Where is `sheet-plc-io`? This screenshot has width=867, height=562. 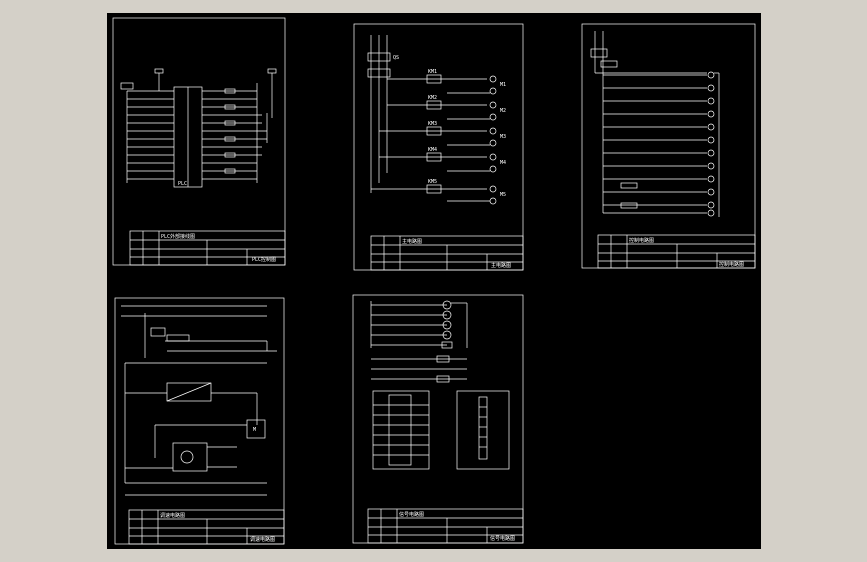
sheet-plc-io is located at coordinates (199, 141).